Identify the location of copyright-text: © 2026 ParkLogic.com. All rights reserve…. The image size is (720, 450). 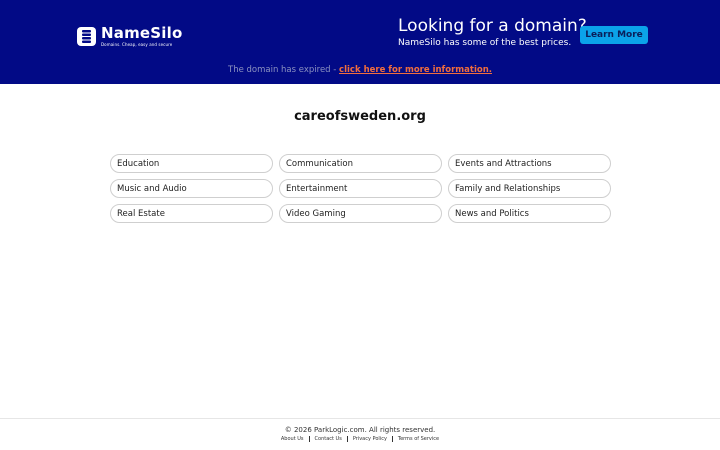
(360, 430).